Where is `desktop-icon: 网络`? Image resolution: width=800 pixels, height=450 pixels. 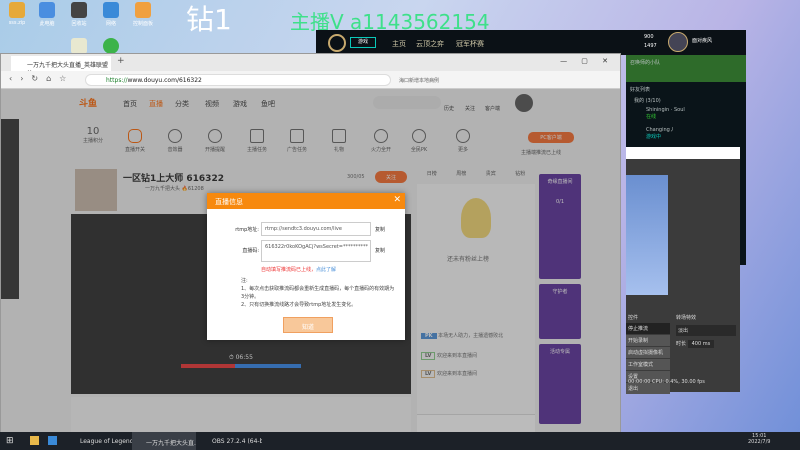
desktop-icon: 网络 is located at coordinates (111, 14).